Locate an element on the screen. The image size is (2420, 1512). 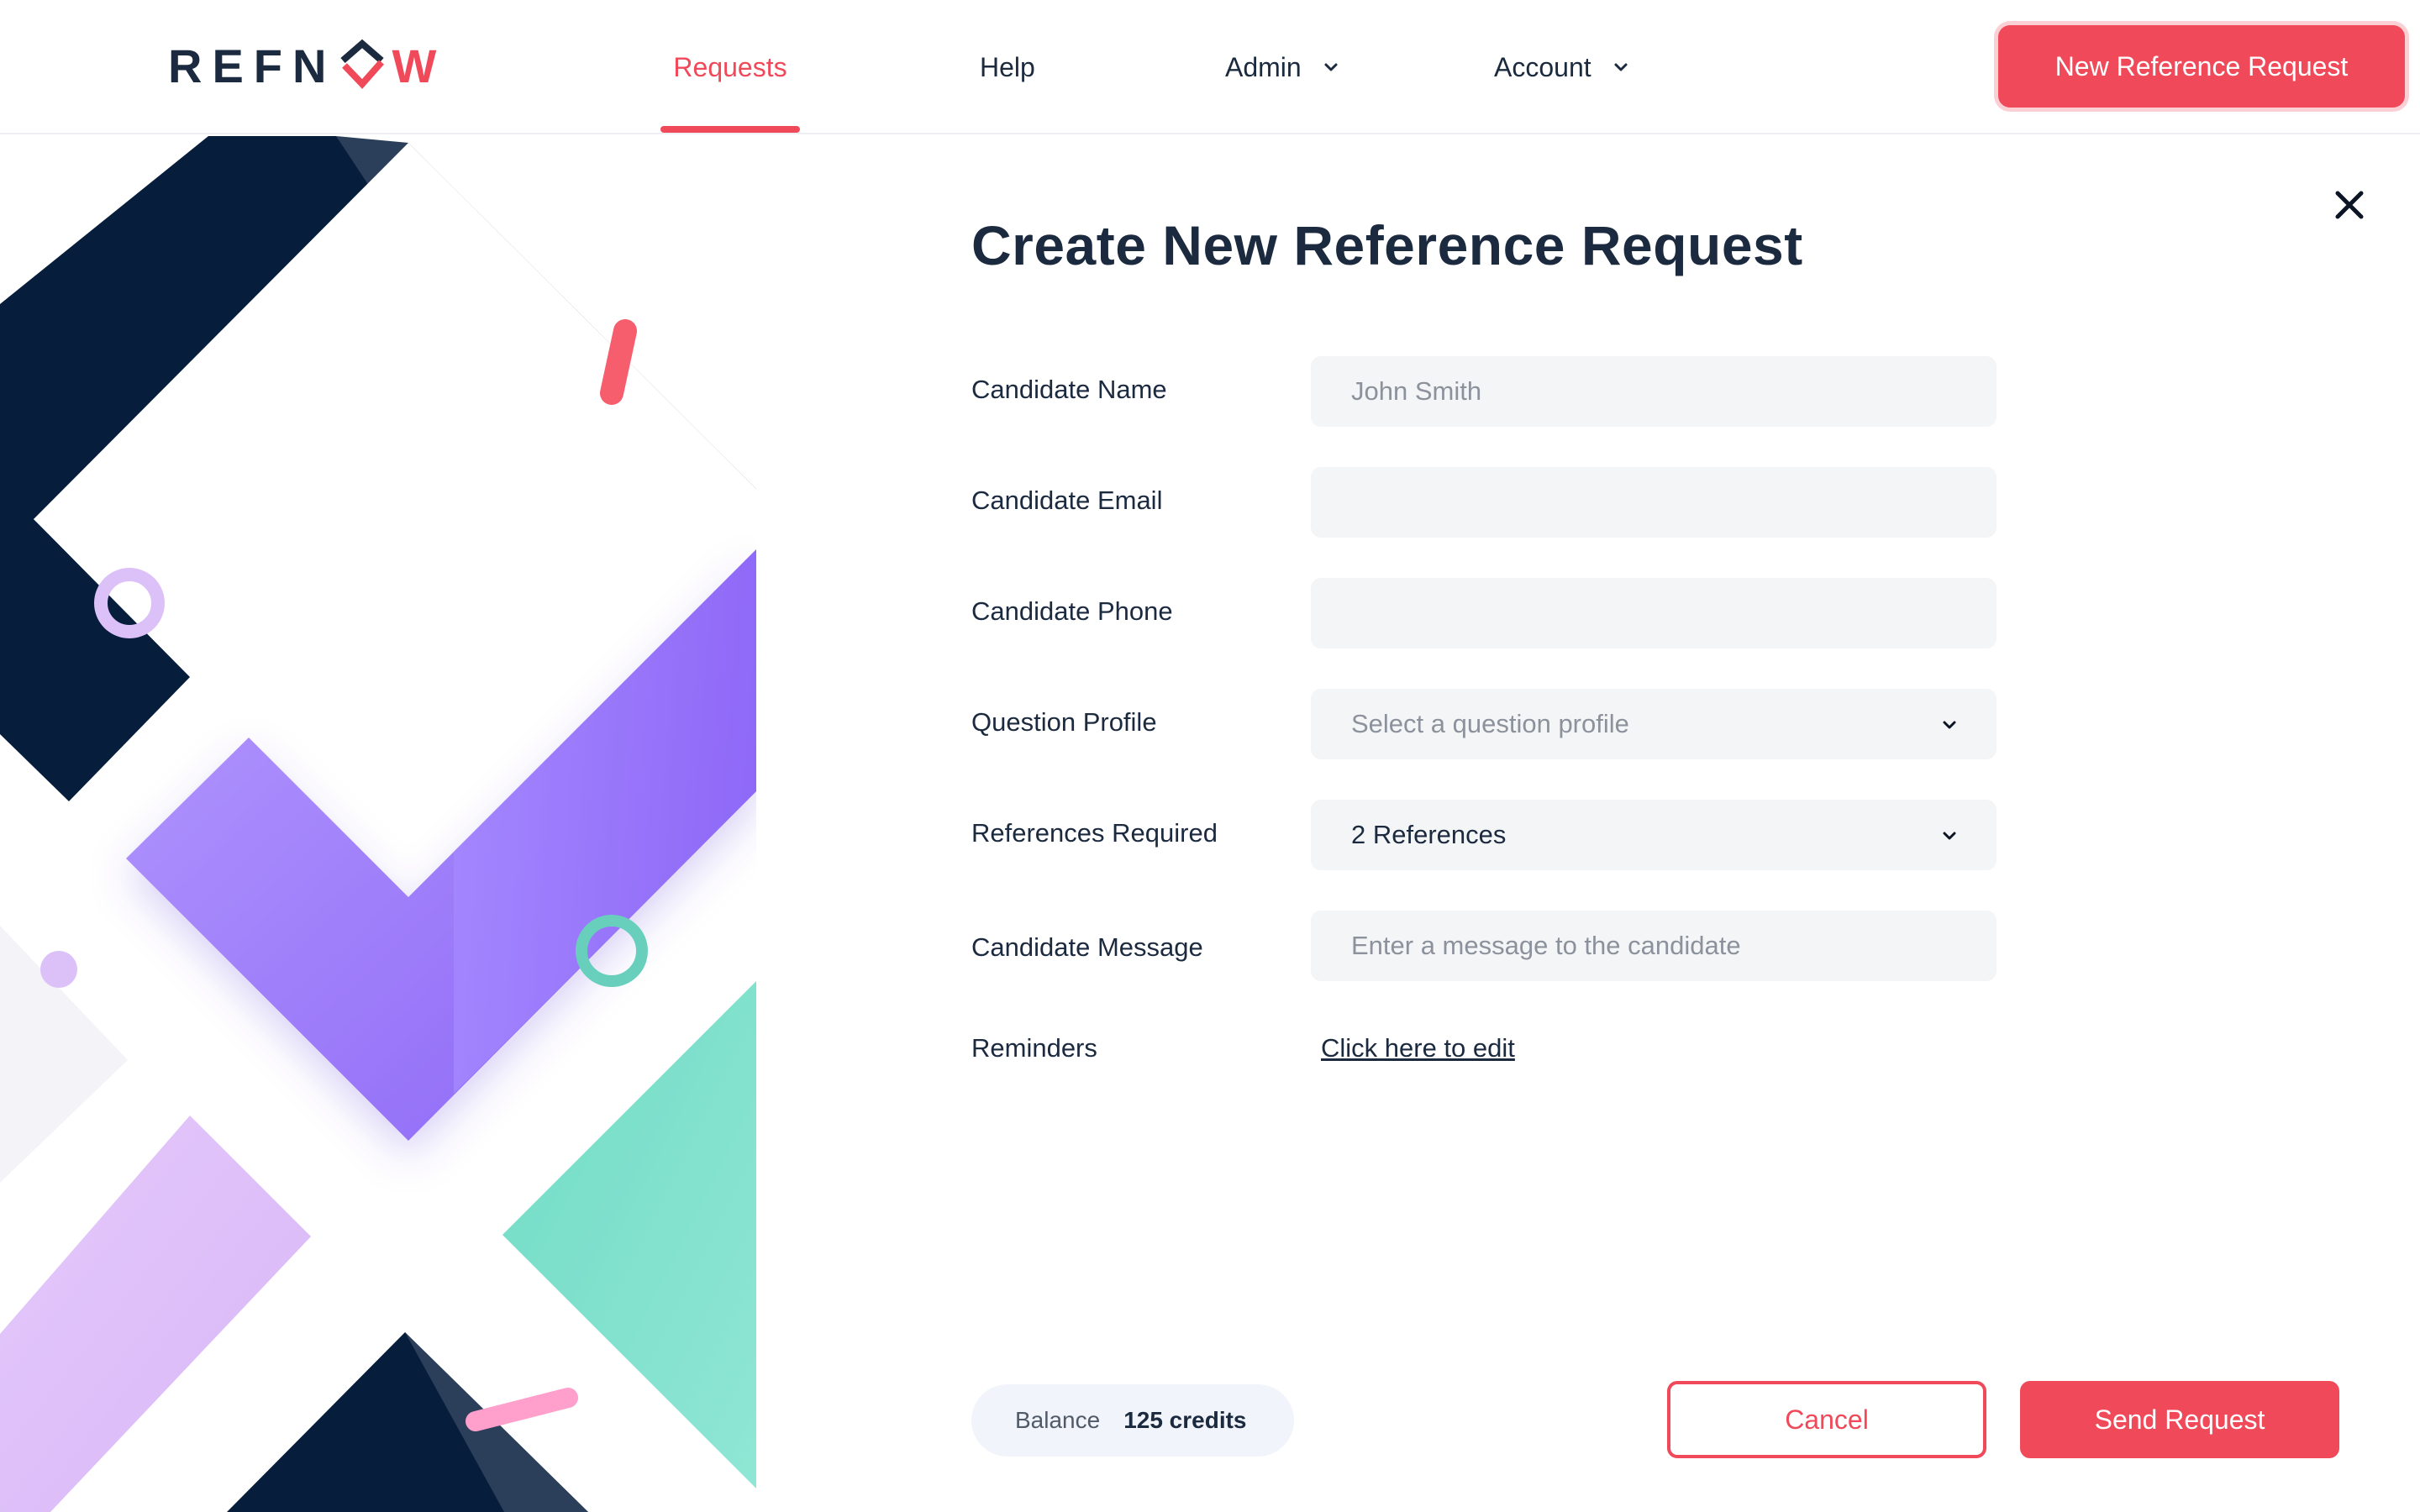
check-diamond-icon is located at coordinates (362, 65).